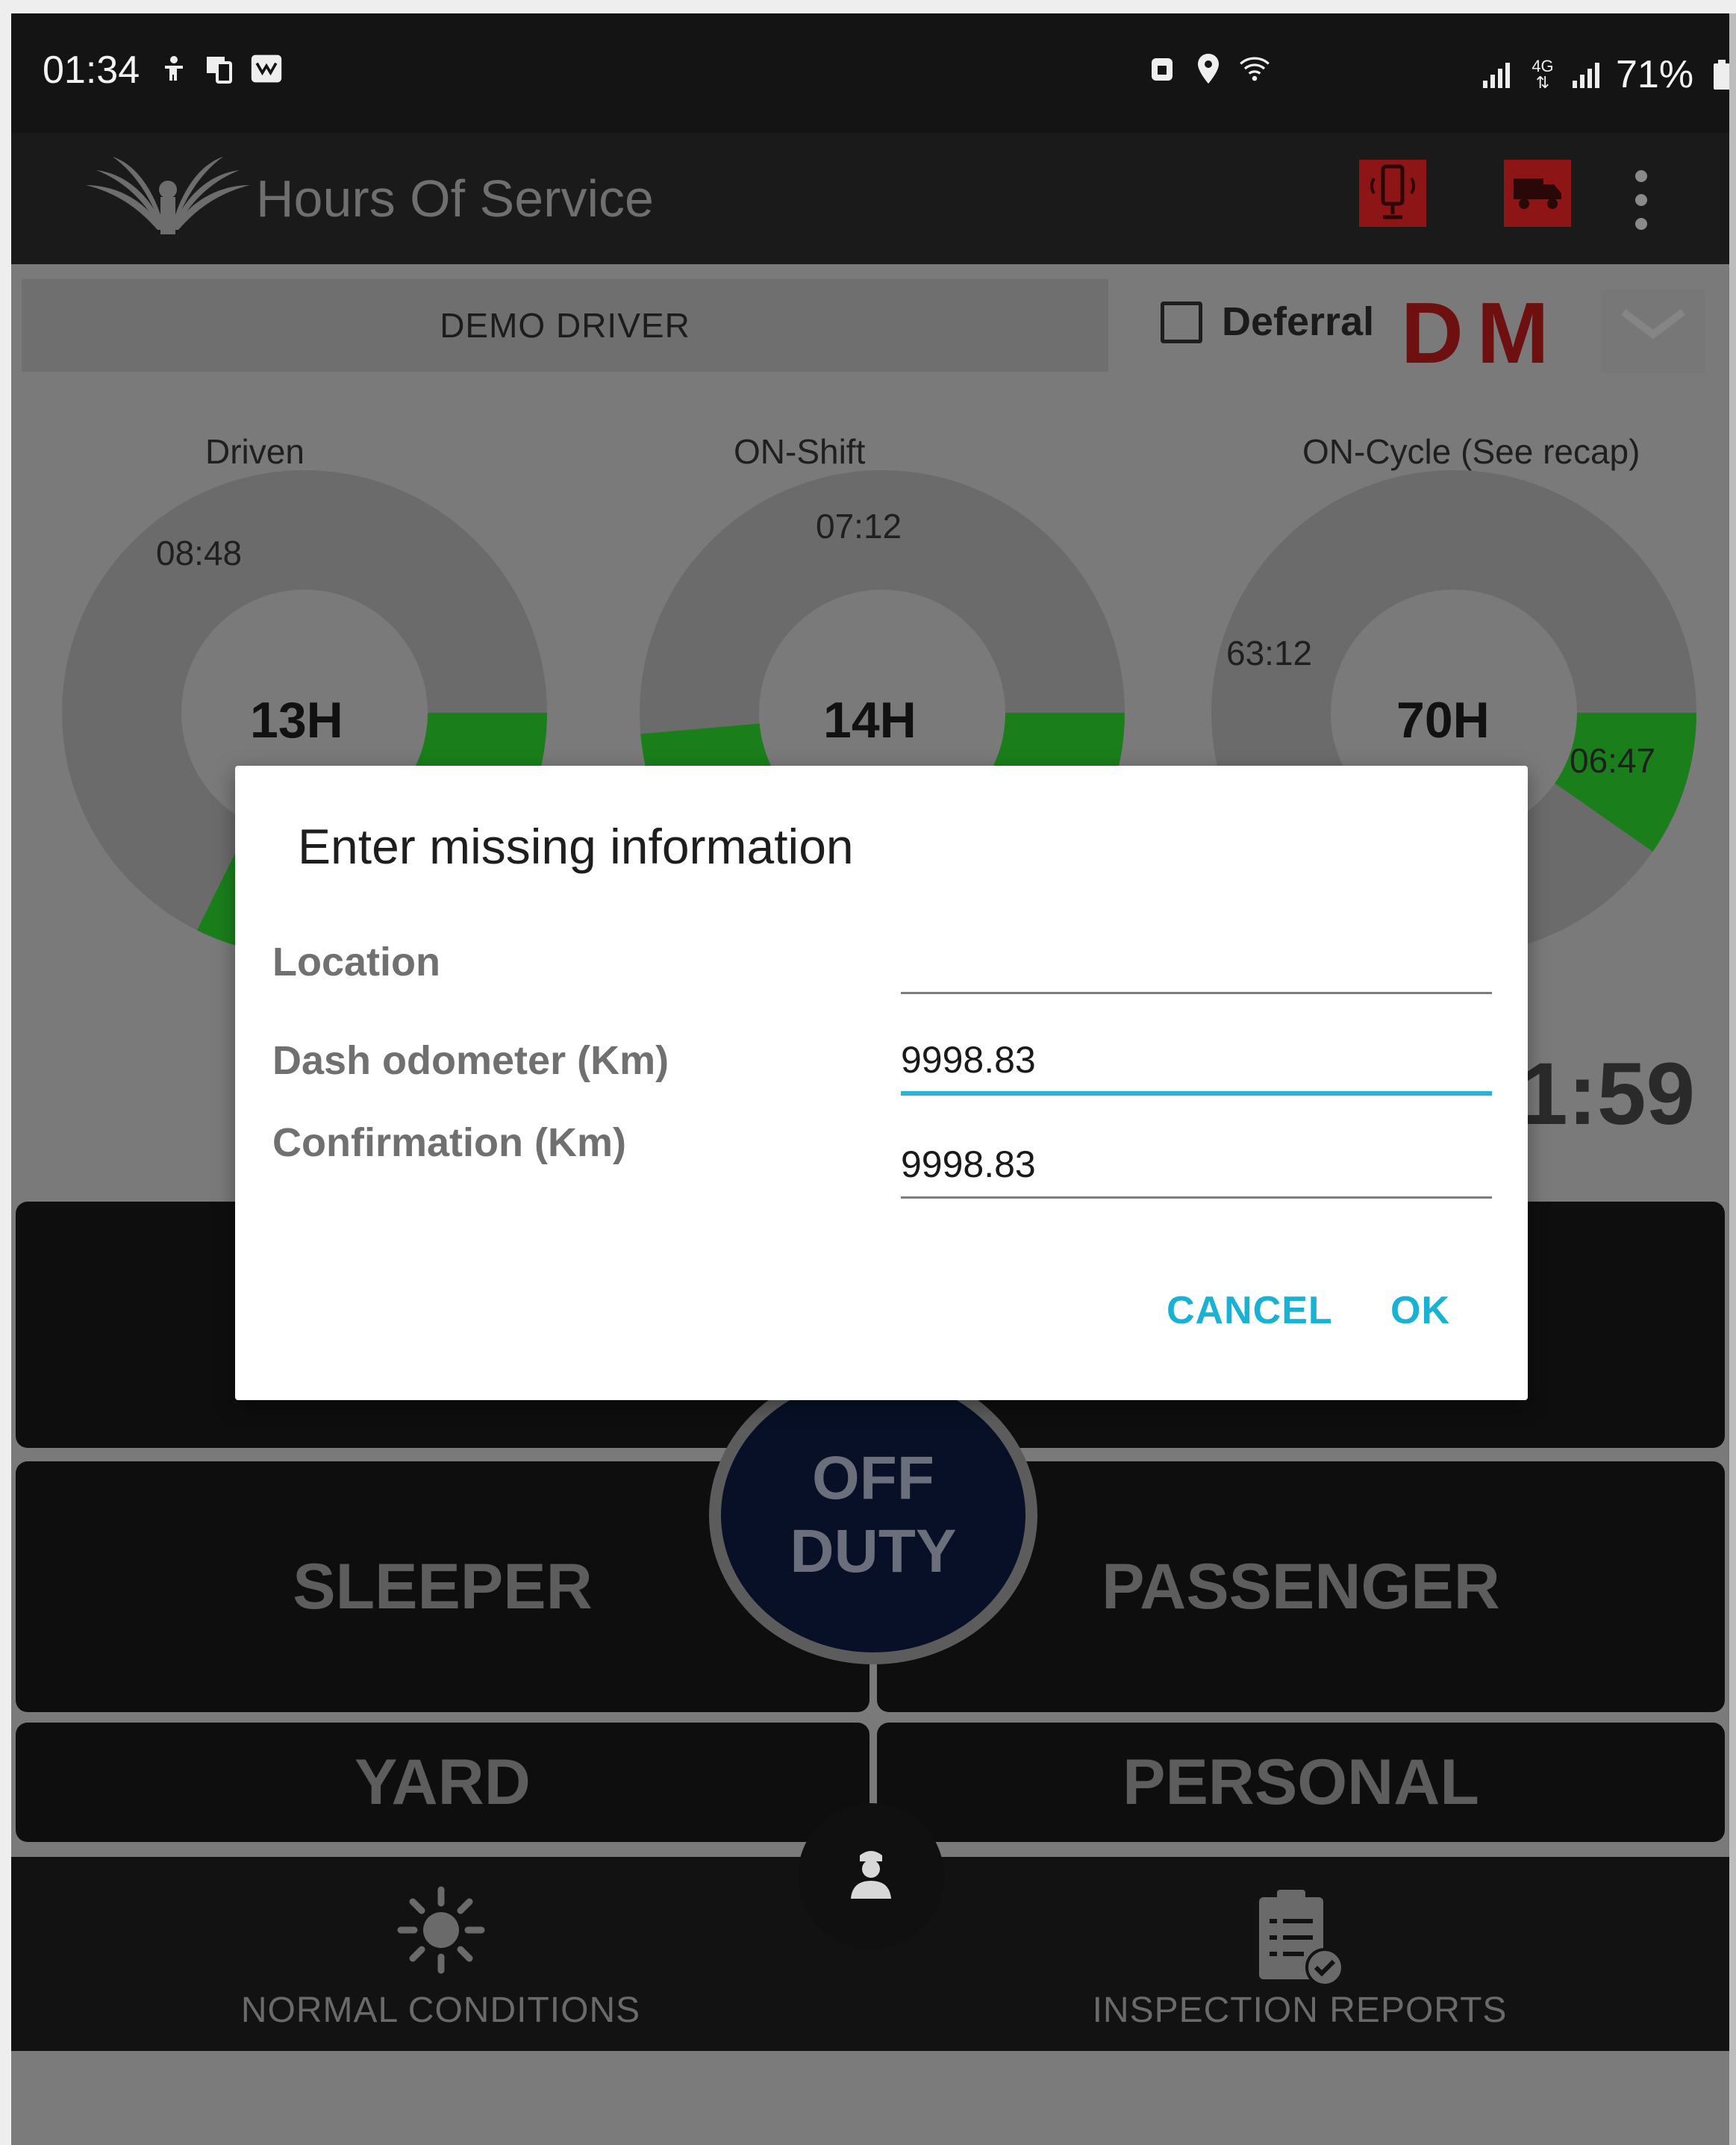 The width and height of the screenshot is (1736, 2145). Describe the element at coordinates (441, 1932) in the screenshot. I see `sun-icon` at that location.